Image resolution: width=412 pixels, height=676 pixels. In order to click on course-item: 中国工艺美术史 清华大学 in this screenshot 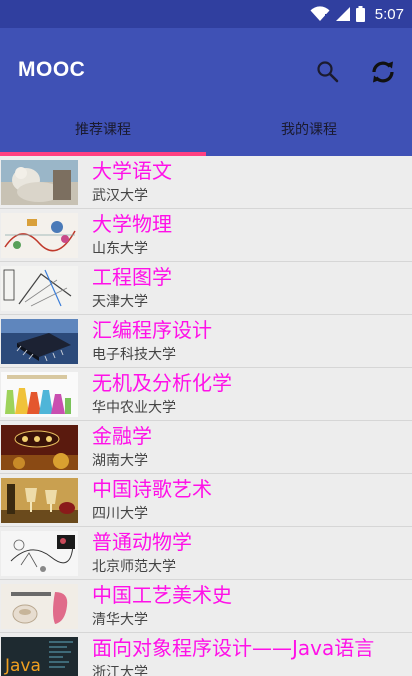, I will do `click(206, 606)`.